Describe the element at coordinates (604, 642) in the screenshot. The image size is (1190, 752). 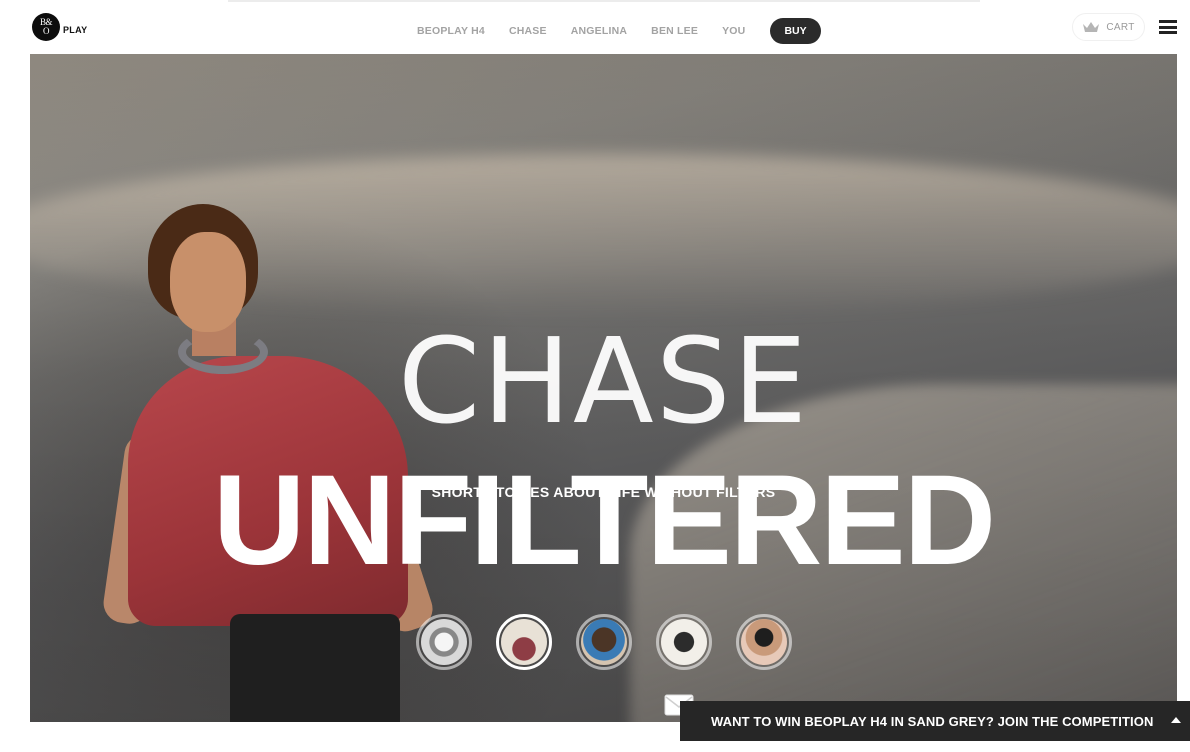
I see `story-thumb-angelina` at that location.